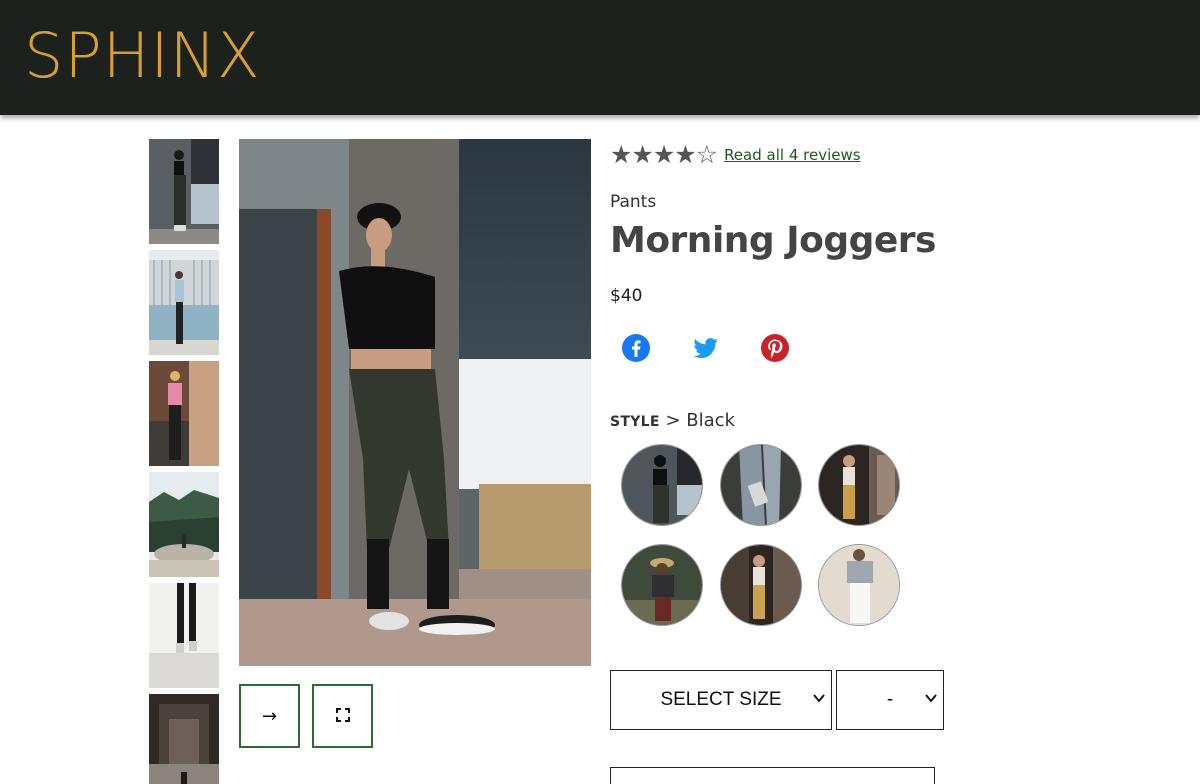  I want to click on facebook-icon, so click(636, 348).